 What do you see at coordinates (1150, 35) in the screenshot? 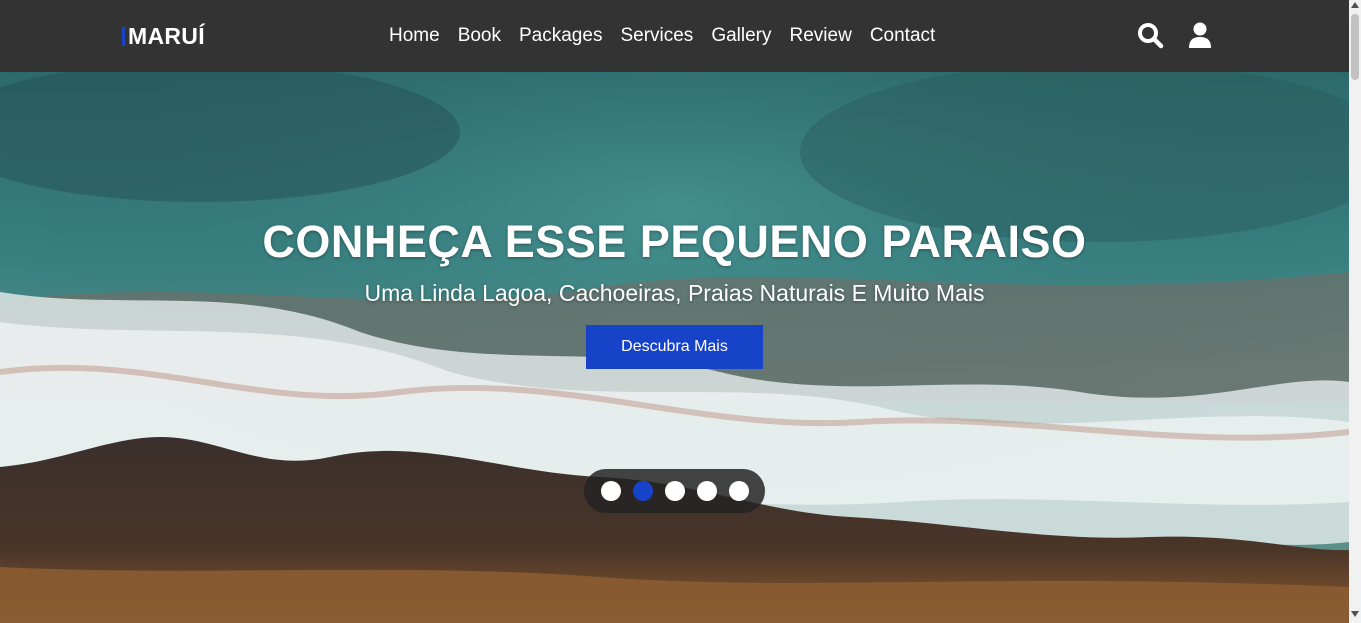
I see `search-icon` at bounding box center [1150, 35].